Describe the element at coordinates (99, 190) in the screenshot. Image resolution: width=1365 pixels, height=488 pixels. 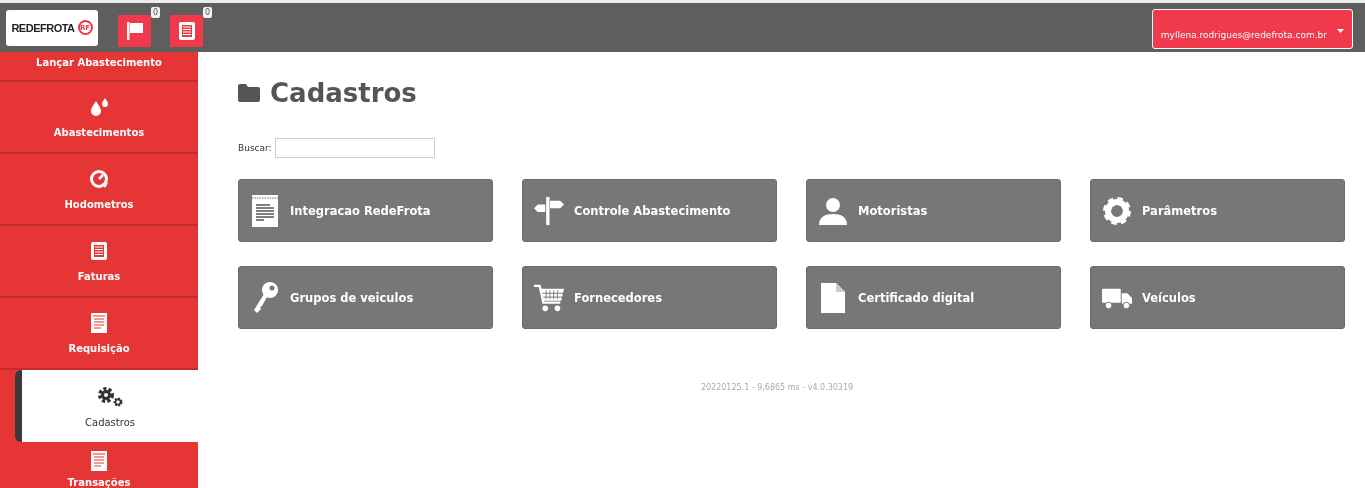
I see `sidebar-item: Hodometros` at that location.